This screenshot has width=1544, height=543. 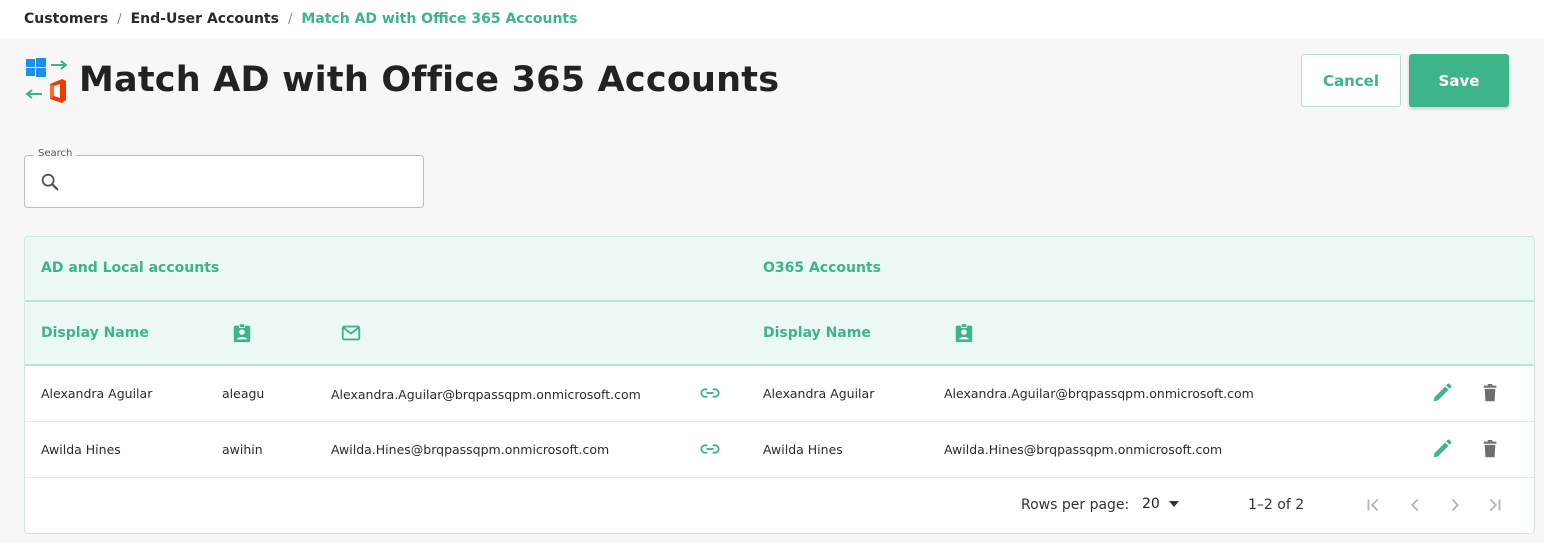 I want to click on page-header: Match AD with Office 365 Accounts, so click(x=401, y=80).